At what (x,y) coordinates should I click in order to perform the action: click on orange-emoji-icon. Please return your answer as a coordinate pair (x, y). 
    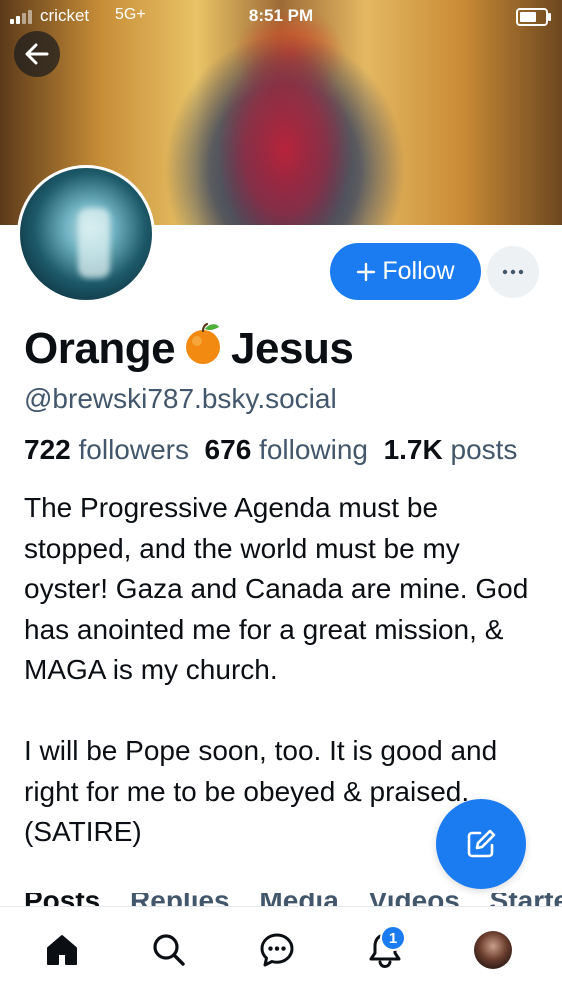
    Looking at the image, I should click on (203, 348).